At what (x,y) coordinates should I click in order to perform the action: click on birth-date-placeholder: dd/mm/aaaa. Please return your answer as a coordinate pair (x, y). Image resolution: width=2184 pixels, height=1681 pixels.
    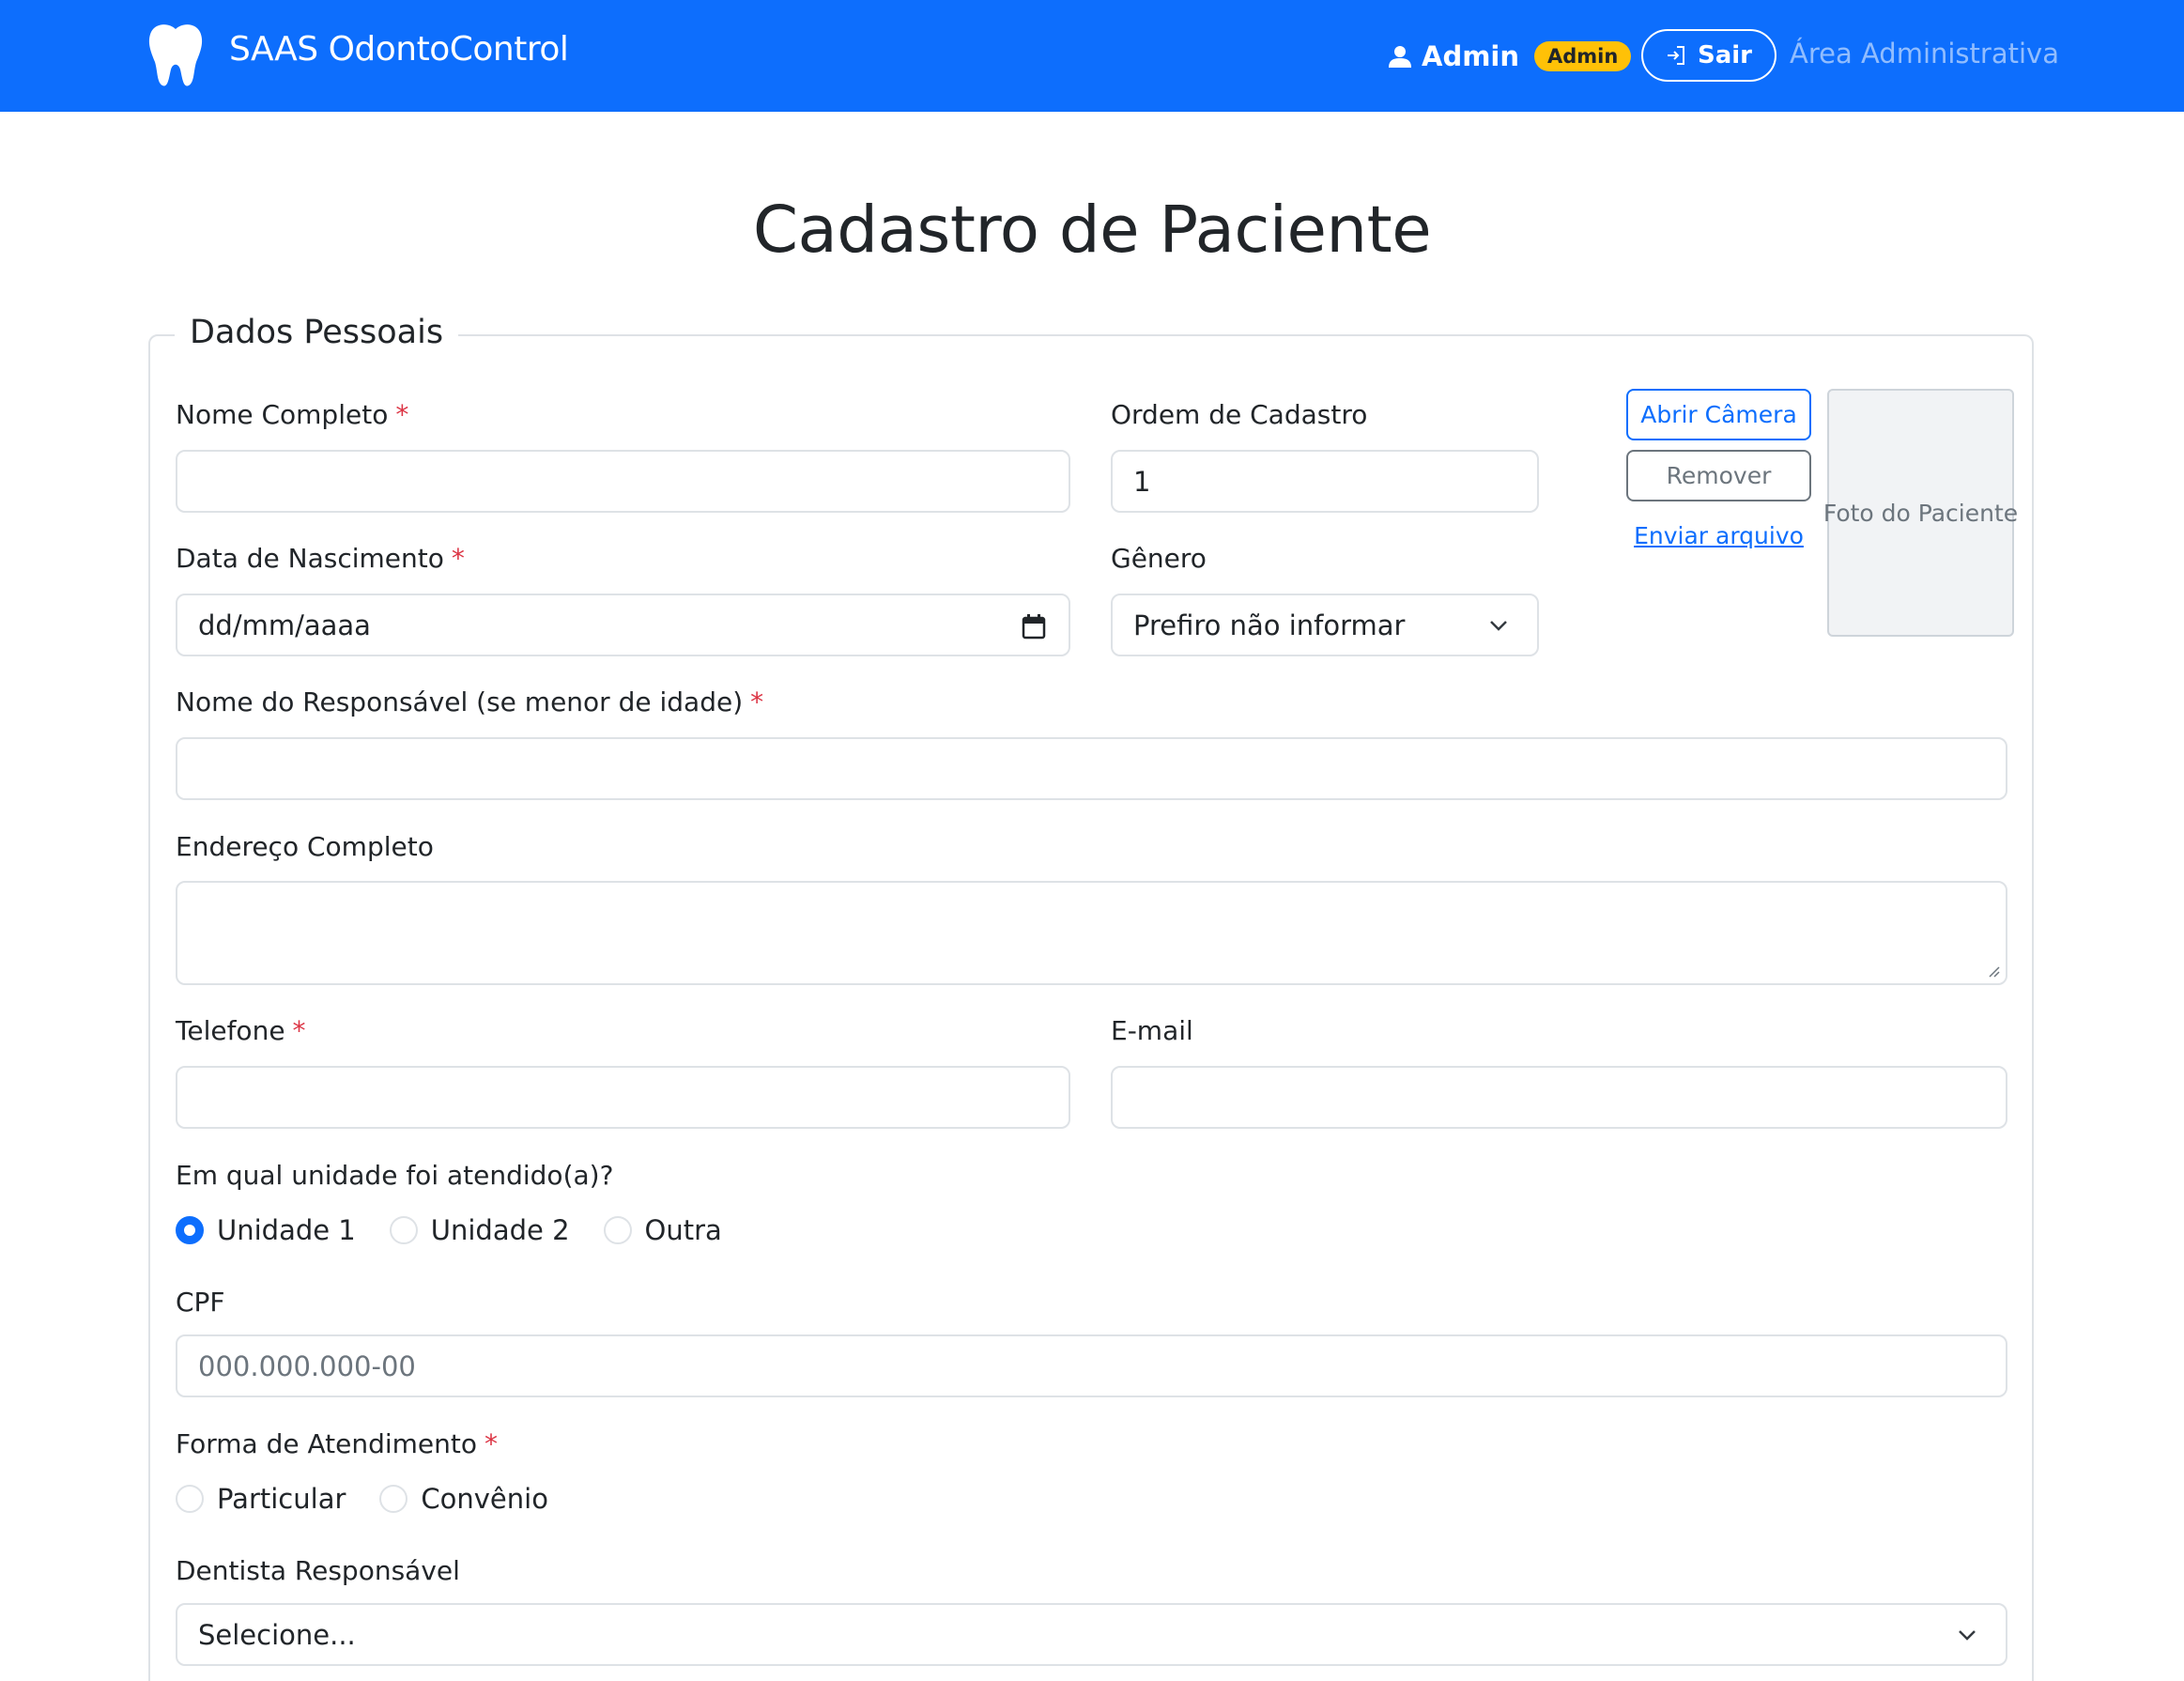
    Looking at the image, I should click on (284, 625).